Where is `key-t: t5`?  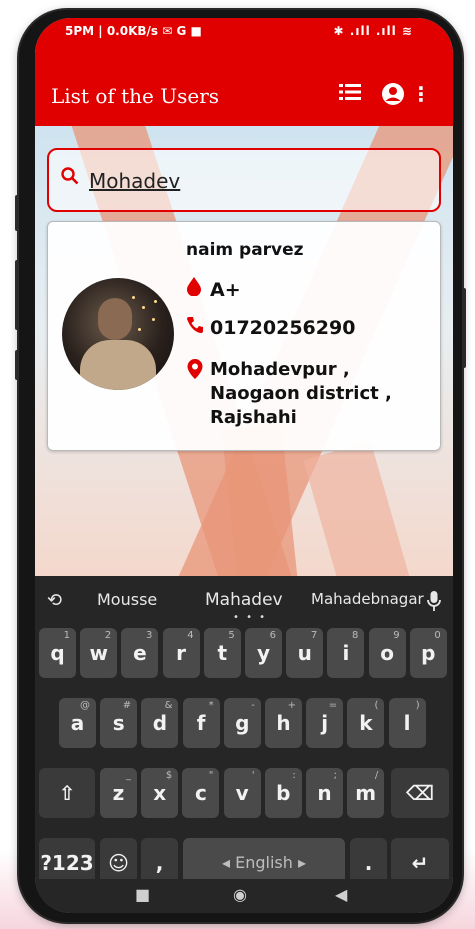
key-t: t5 is located at coordinates (222, 653).